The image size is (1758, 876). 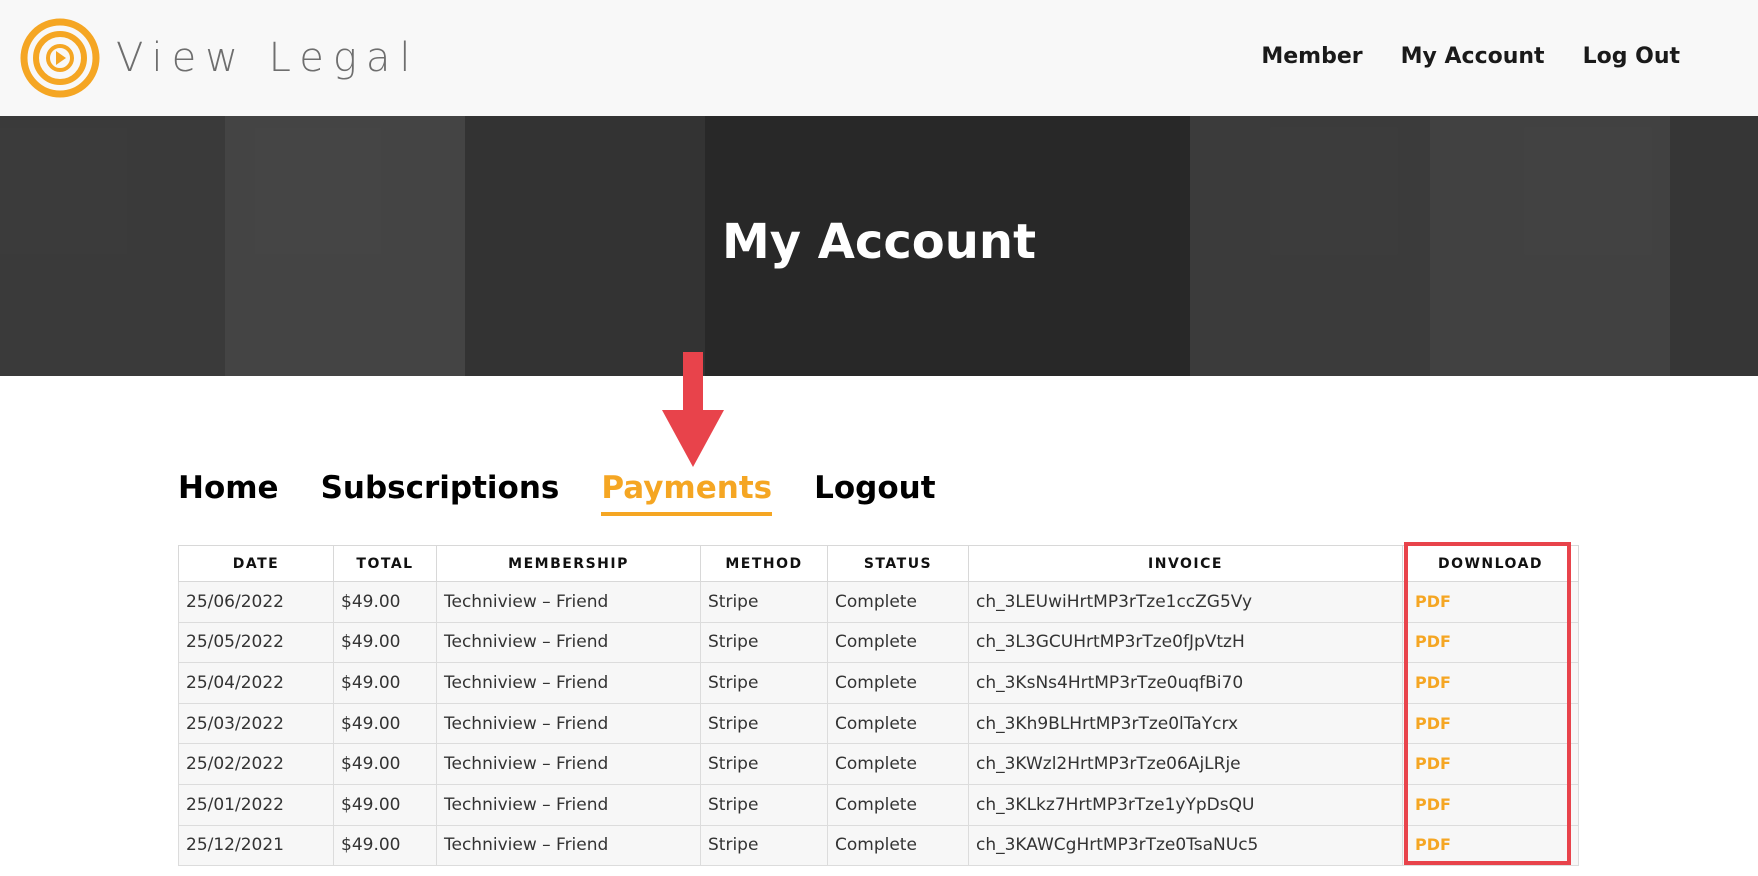 What do you see at coordinates (228, 491) in the screenshot?
I see `tab-home: Home` at bounding box center [228, 491].